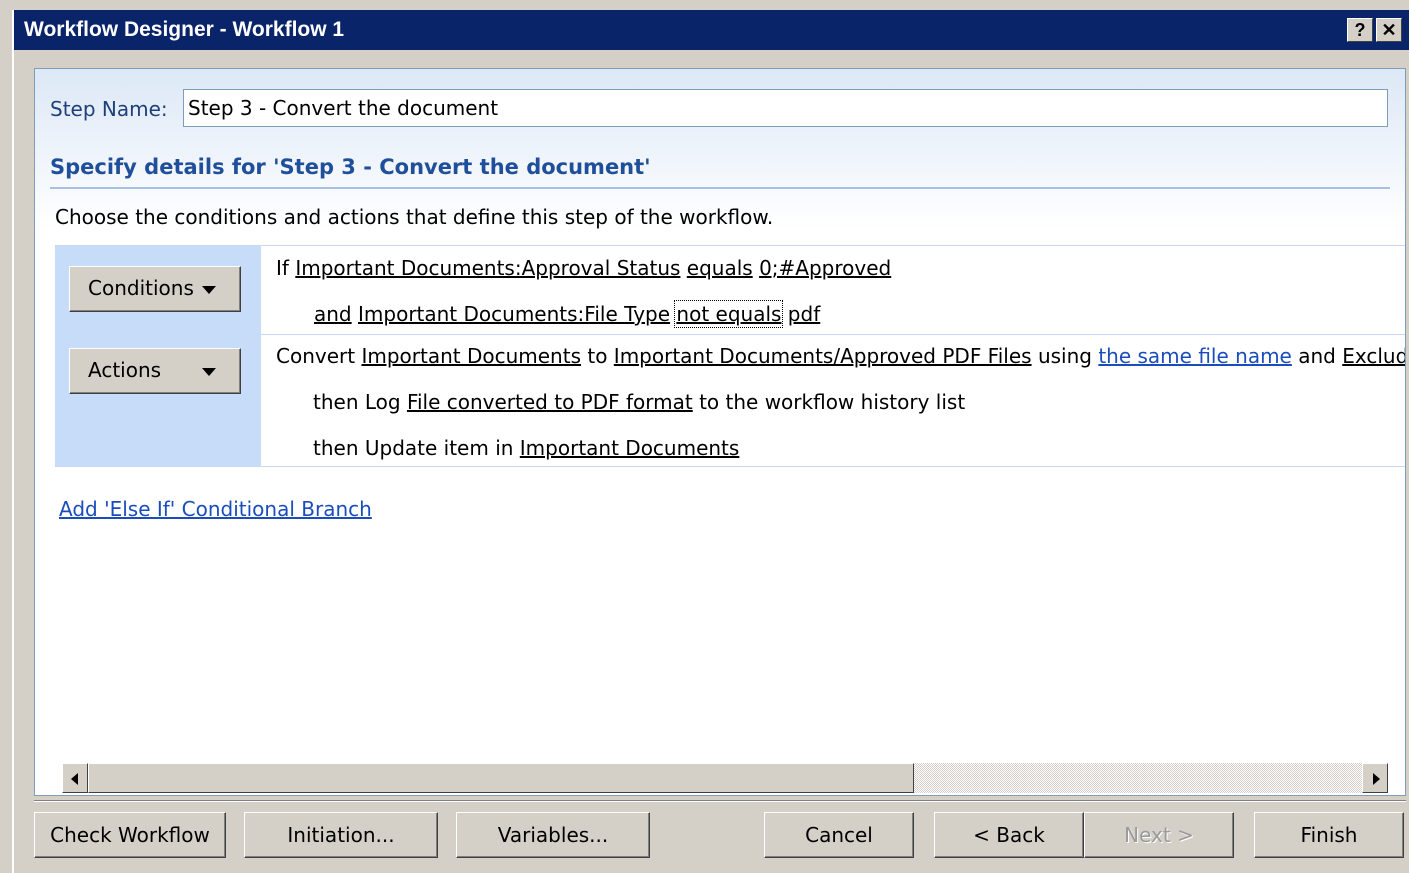  I want to click on cancel-button: Cancel, so click(839, 835).